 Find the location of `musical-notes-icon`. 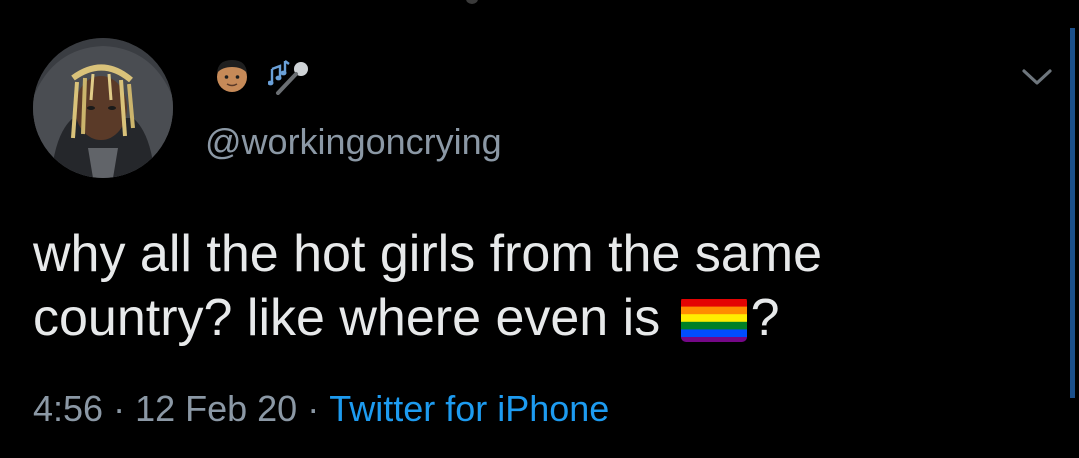

musical-notes-icon is located at coordinates (288, 77).